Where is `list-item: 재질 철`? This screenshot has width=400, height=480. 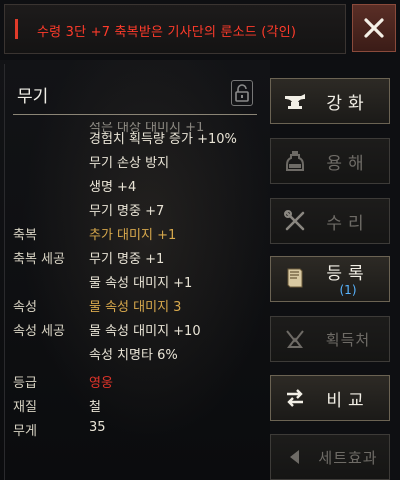
list-item: 재질 철 is located at coordinates (133, 407).